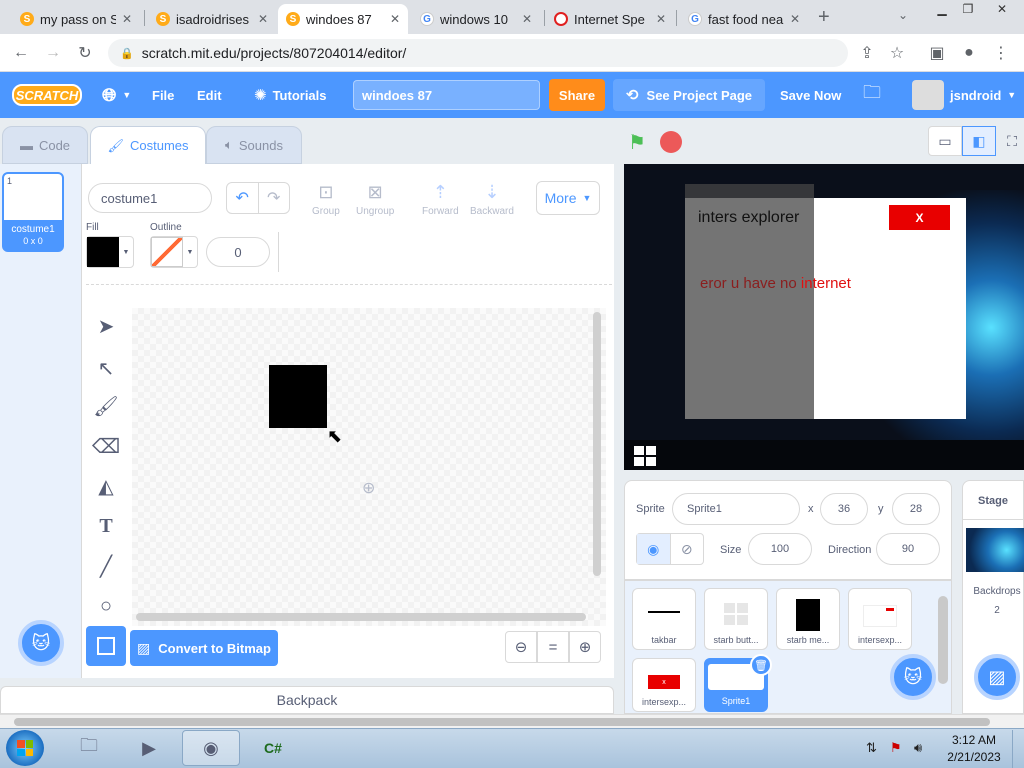 This screenshot has height=768, width=1024. I want to click on redo-icon: ↷, so click(274, 198).